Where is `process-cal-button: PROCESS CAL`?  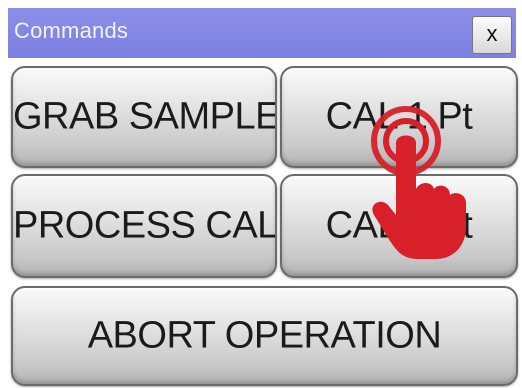
process-cal-button: PROCESS CAL is located at coordinates (144, 226).